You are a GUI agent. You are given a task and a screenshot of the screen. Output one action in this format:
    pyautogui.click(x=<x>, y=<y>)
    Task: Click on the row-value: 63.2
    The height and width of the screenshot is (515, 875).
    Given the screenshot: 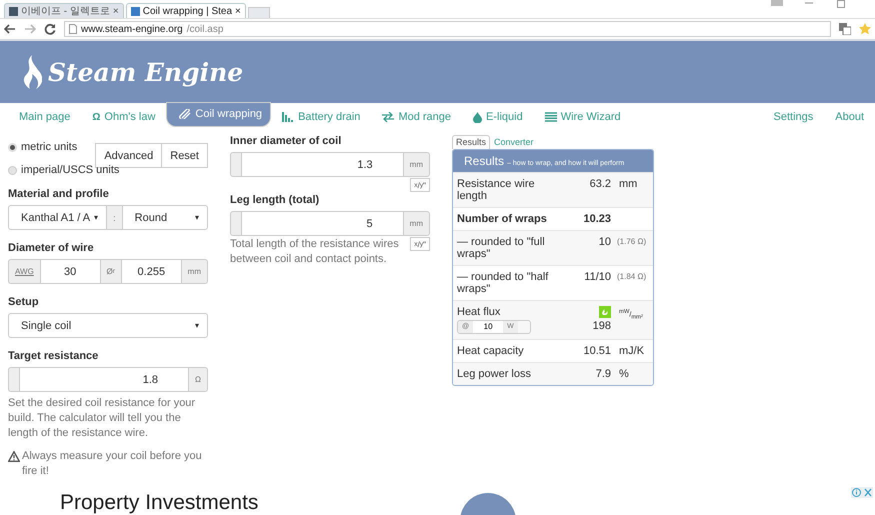 What is the action you would take?
    pyautogui.click(x=599, y=185)
    